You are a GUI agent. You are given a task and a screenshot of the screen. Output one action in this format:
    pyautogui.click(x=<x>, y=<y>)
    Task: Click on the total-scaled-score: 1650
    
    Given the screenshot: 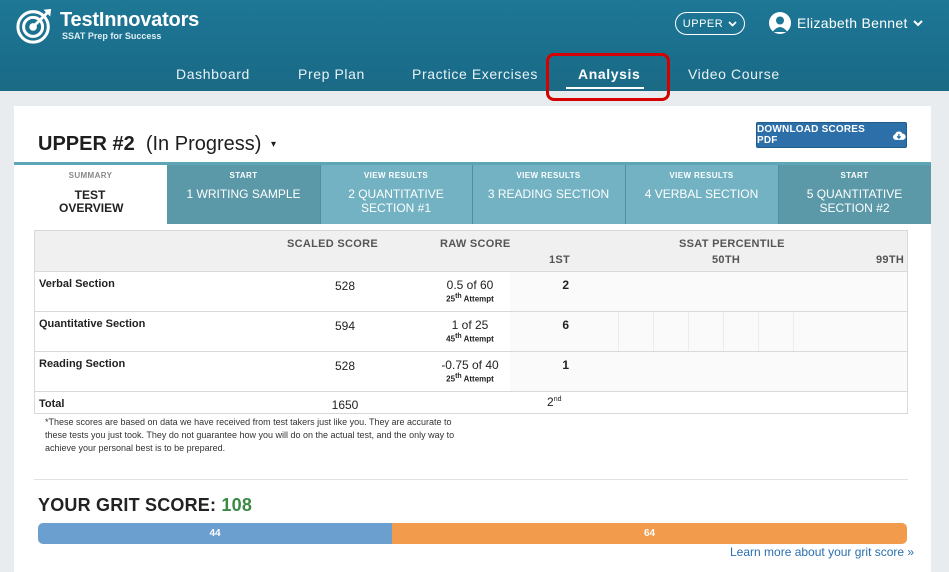 What is the action you would take?
    pyautogui.click(x=345, y=405)
    